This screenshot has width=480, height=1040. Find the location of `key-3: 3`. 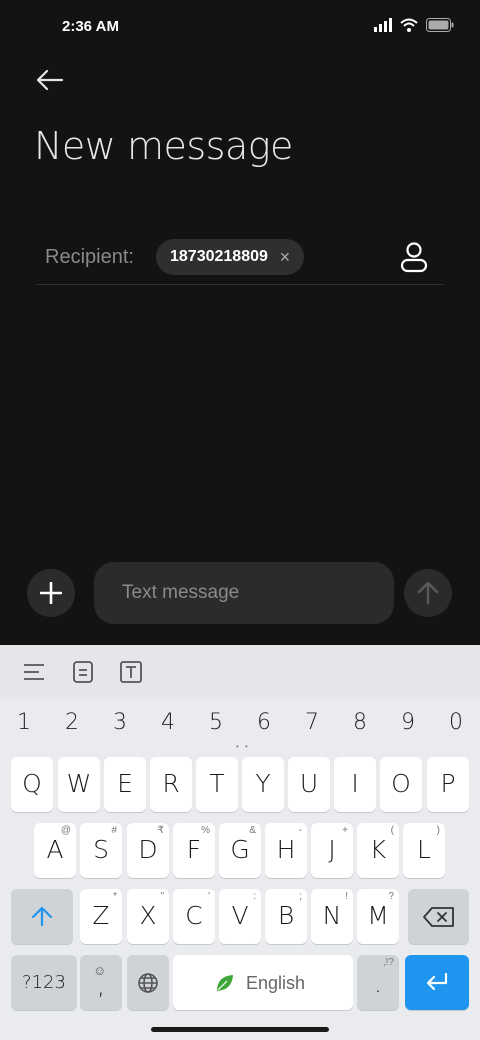

key-3: 3 is located at coordinates (120, 723).